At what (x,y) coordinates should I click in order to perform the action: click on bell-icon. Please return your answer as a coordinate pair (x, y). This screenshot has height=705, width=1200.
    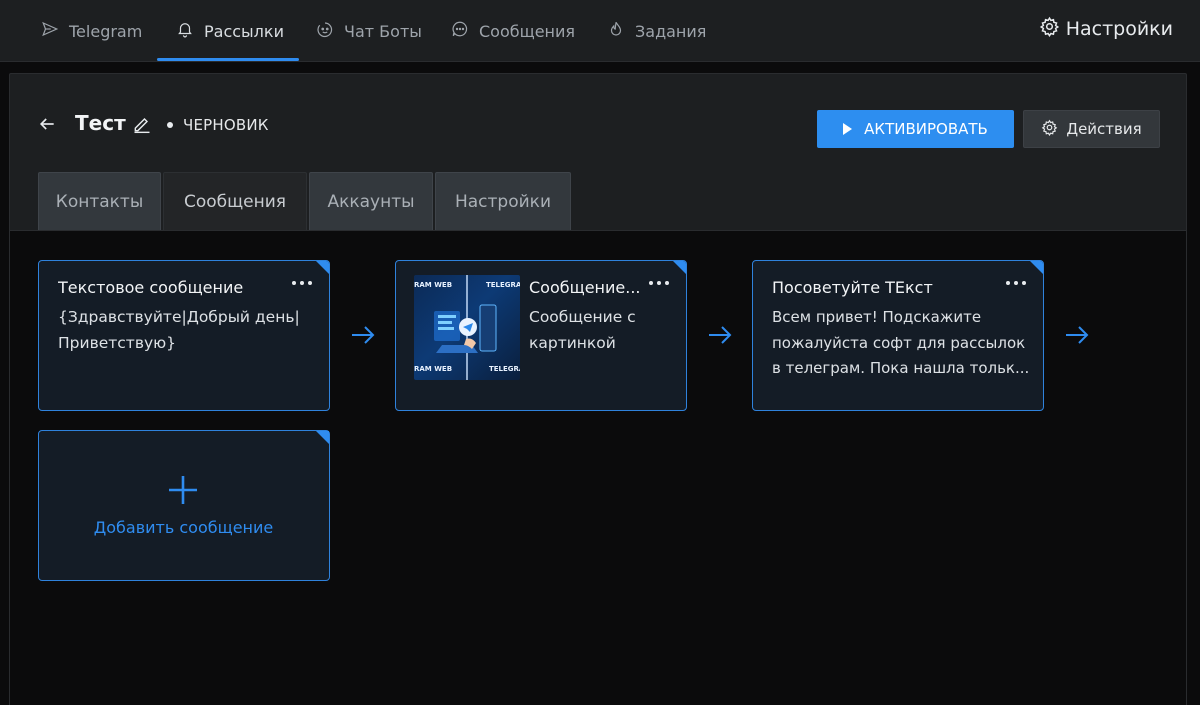
    Looking at the image, I should click on (185, 31).